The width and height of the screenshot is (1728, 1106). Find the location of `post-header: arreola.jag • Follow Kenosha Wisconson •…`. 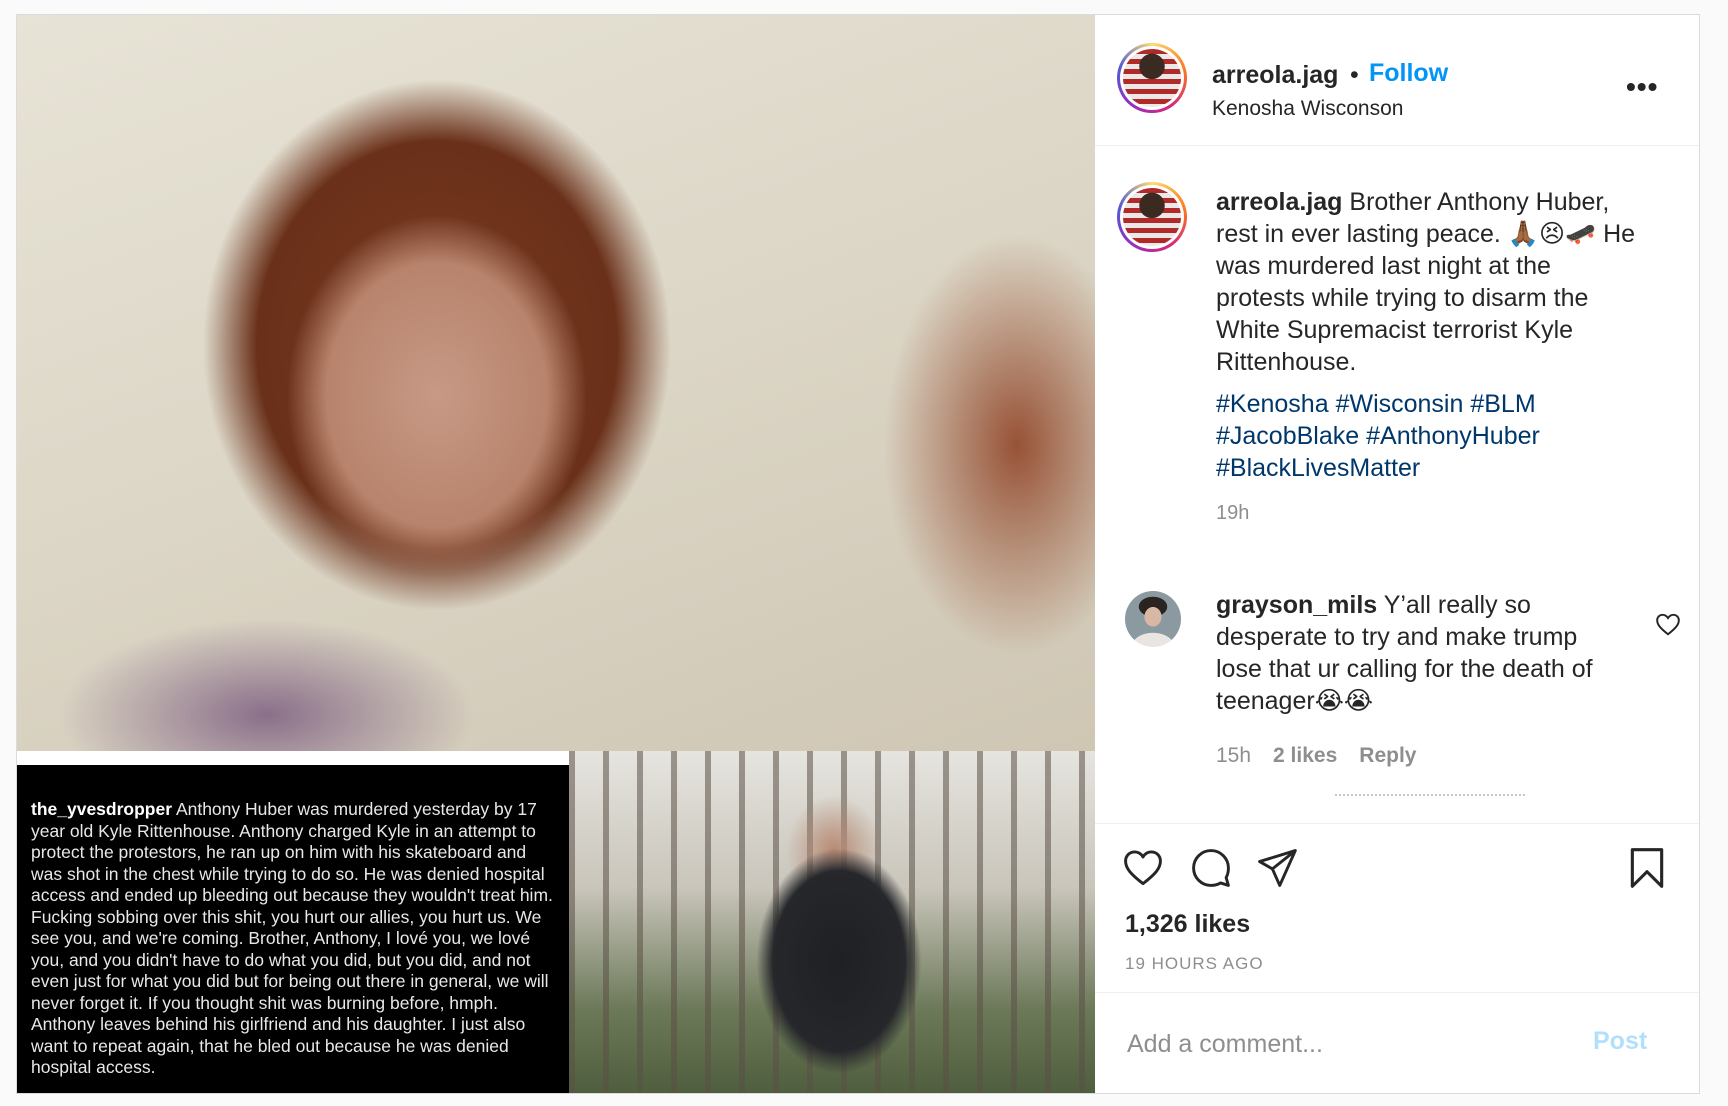

post-header: arreola.jag • Follow Kenosha Wisconson •… is located at coordinates (1397, 80).